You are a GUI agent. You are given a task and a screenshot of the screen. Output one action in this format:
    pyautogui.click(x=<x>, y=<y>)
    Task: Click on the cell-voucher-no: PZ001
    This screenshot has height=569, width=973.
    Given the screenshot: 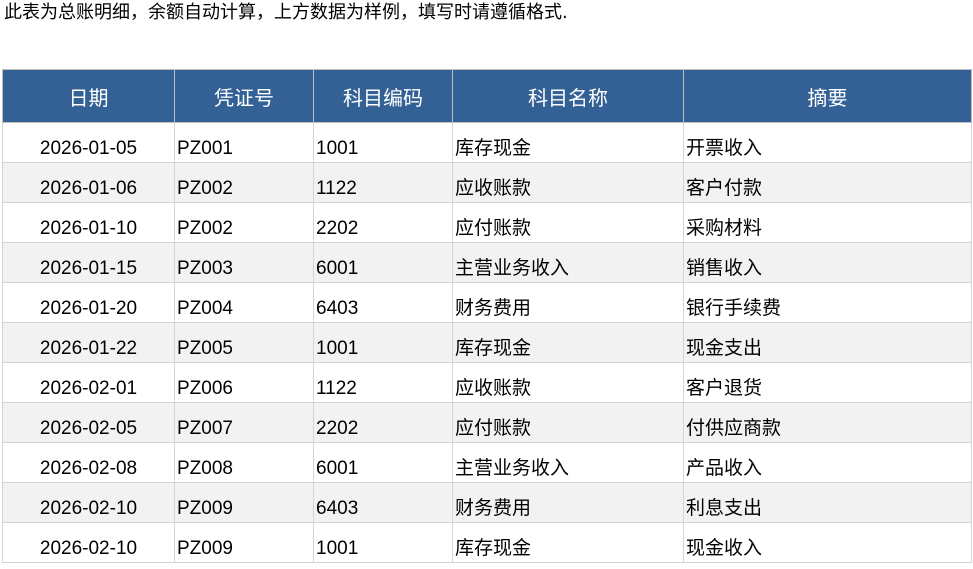 What is the action you would take?
    pyautogui.click(x=244, y=142)
    